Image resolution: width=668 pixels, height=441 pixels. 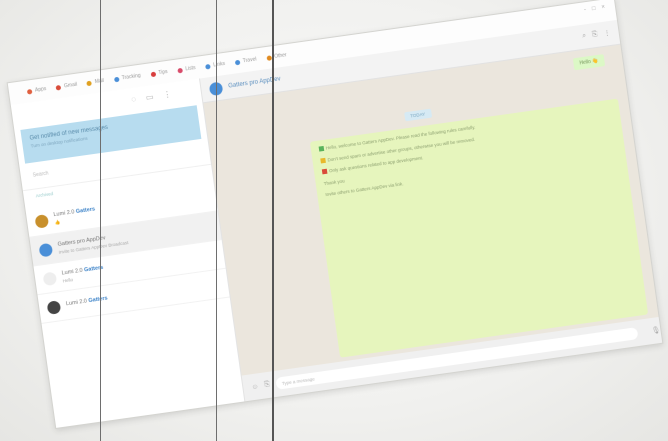 What do you see at coordinates (163, 72) in the screenshot?
I see `bookmark-label: Tips` at bounding box center [163, 72].